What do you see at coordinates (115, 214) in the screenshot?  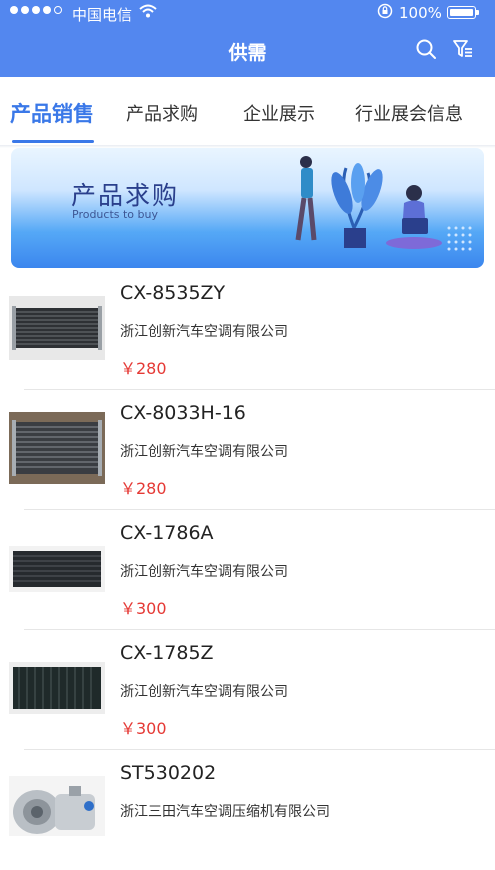 I see `banner-subtitle: Products to buy` at bounding box center [115, 214].